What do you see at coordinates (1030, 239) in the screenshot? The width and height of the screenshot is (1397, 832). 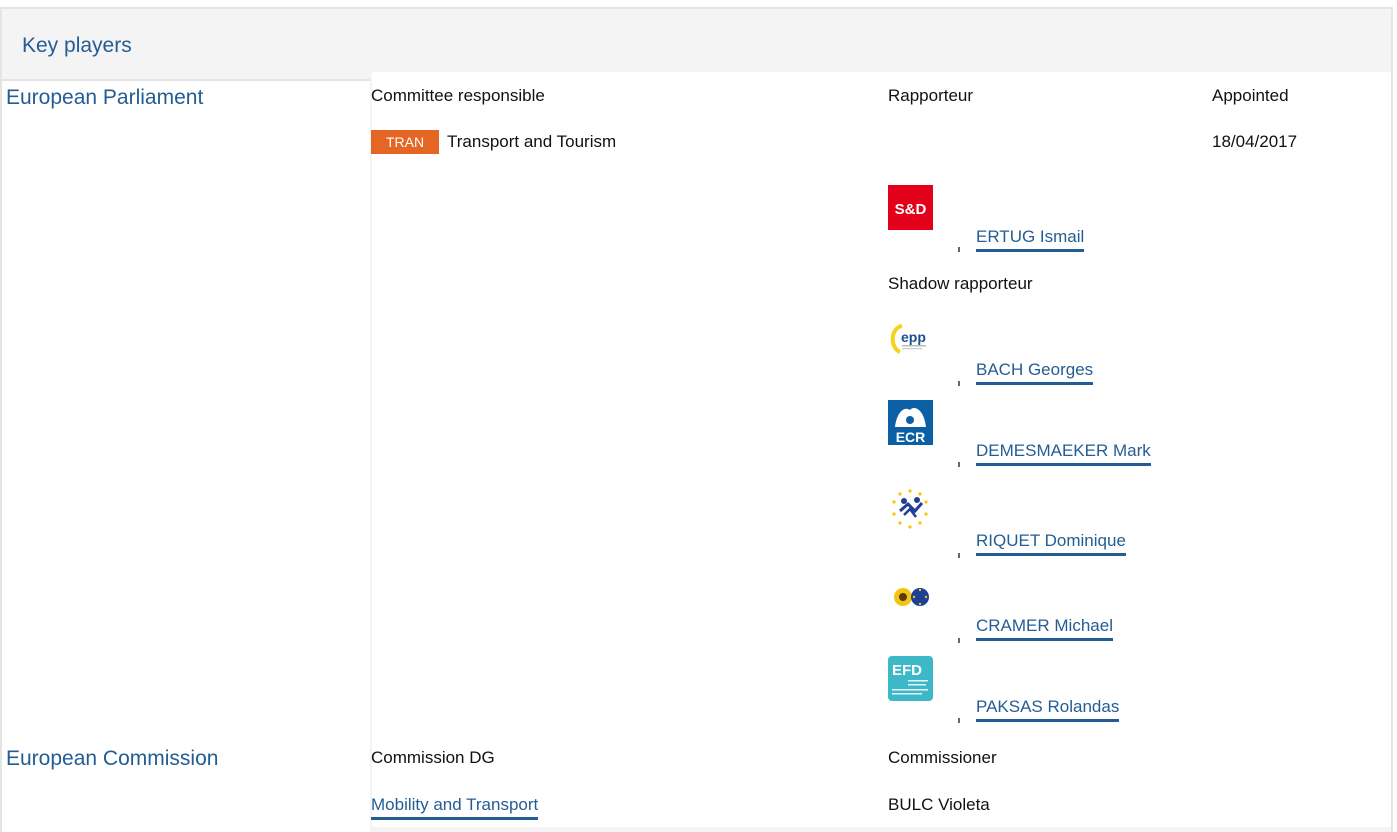 I see `rapporteur-link-ertug: ERTUG Ismail` at bounding box center [1030, 239].